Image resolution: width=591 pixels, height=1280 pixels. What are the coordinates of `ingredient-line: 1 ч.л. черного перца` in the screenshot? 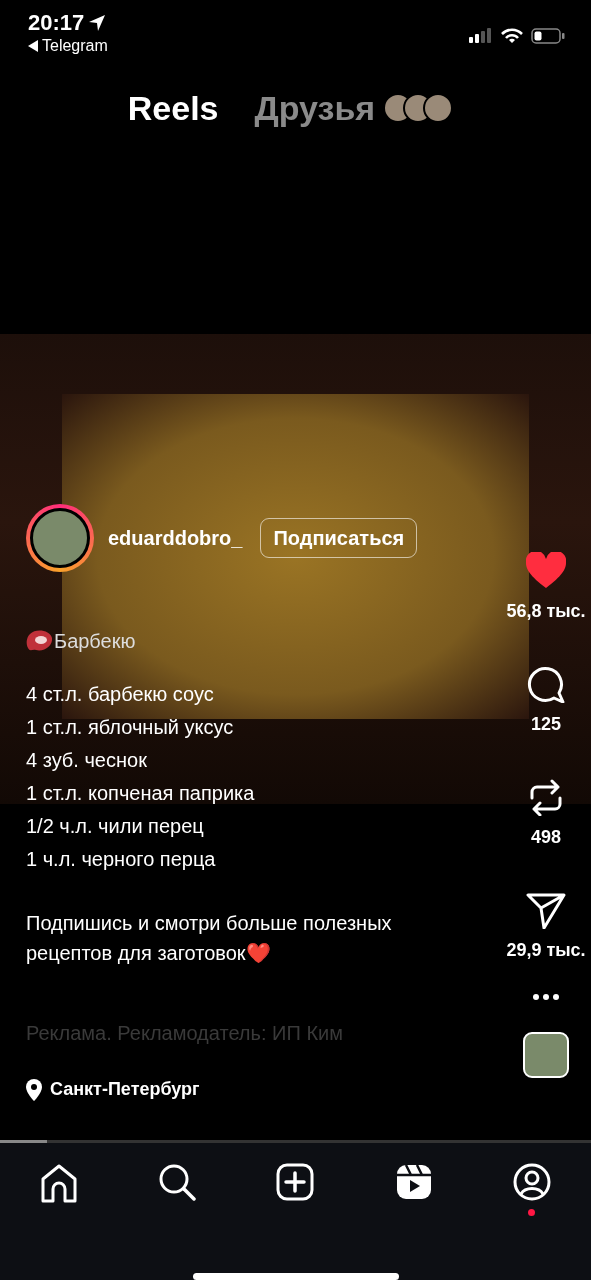 It's located at (121, 860).